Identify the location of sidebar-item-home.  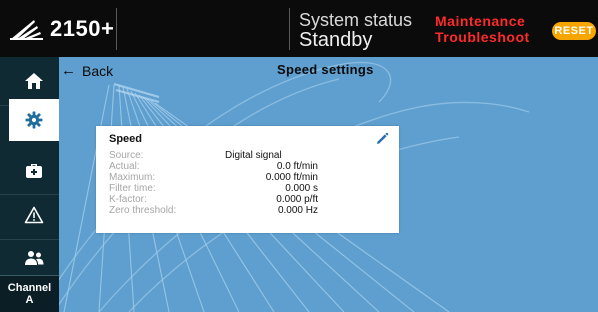
(29, 83).